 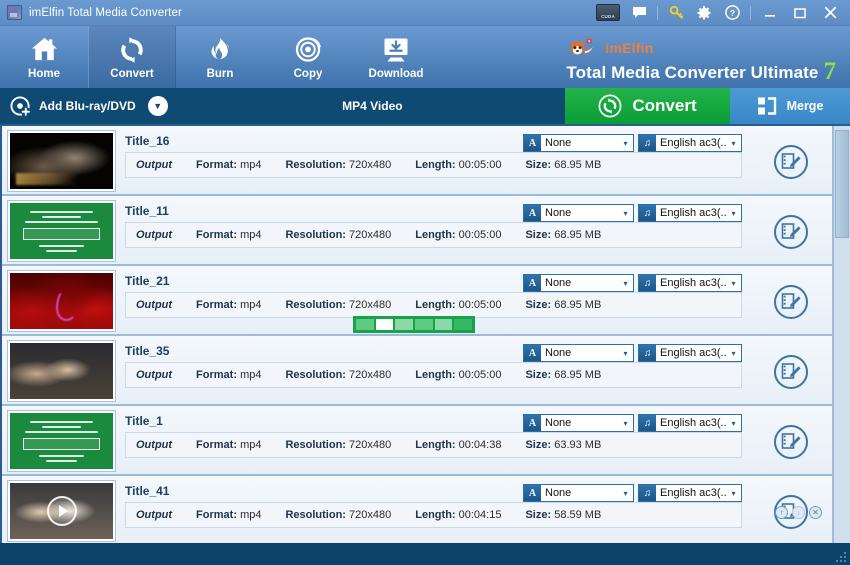 I want to click on minimize-button, so click(x=770, y=13).